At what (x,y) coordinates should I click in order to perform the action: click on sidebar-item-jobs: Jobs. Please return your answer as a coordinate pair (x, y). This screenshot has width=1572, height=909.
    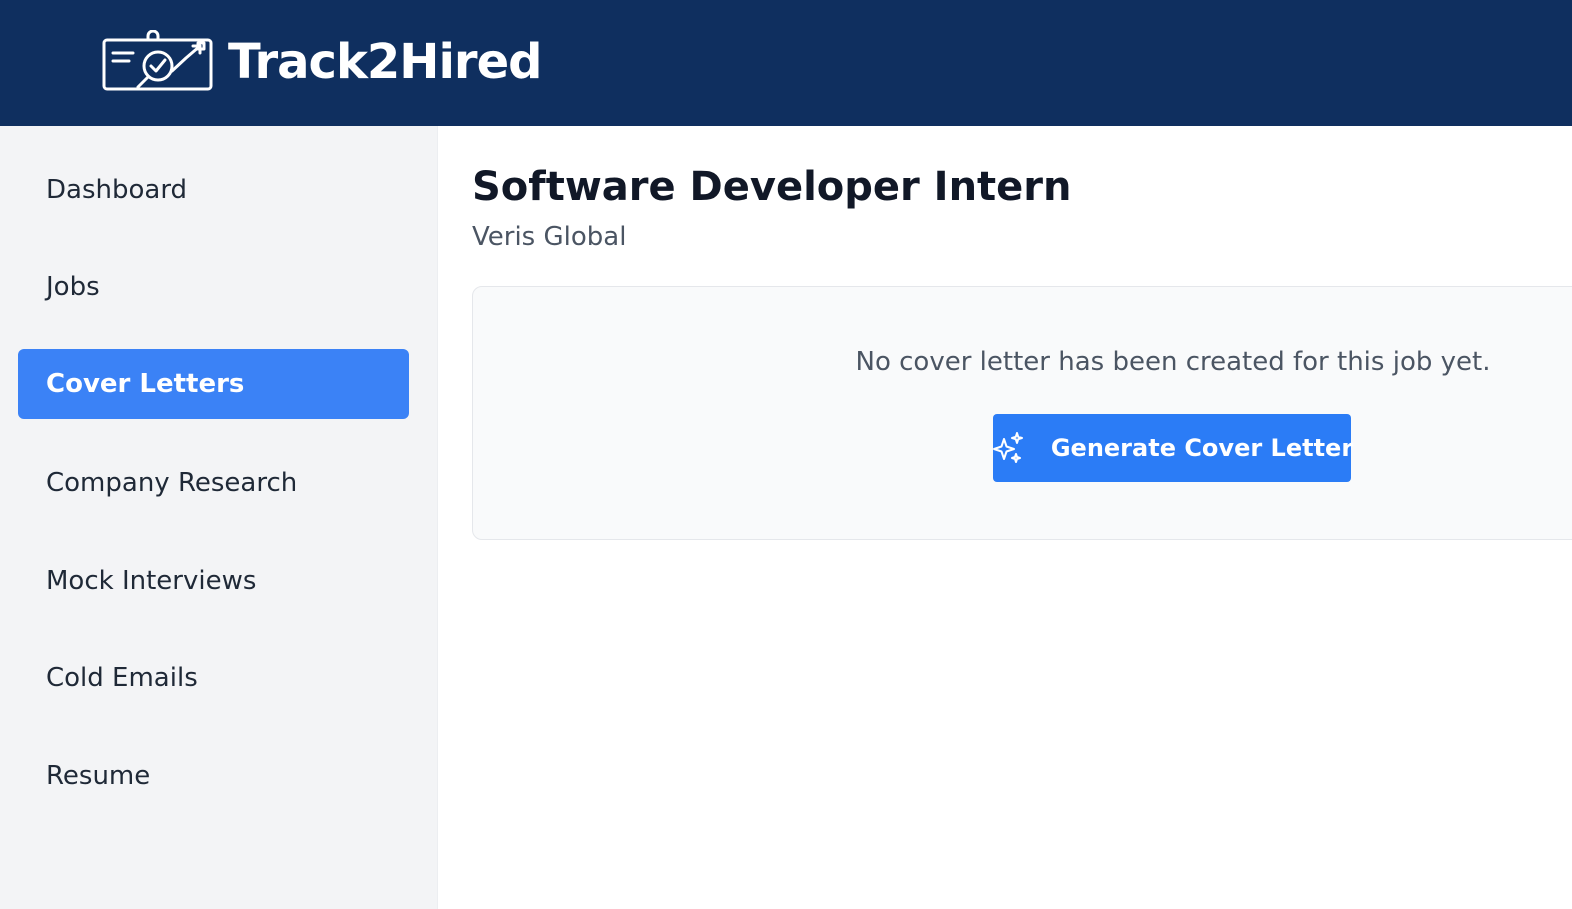
    Looking at the image, I should click on (213, 287).